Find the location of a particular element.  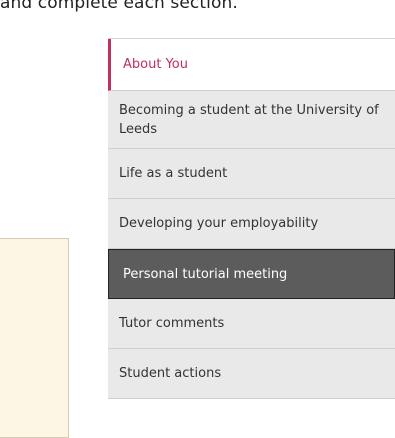

nav-item-tutor-comments: Tutor comments is located at coordinates (251, 324).